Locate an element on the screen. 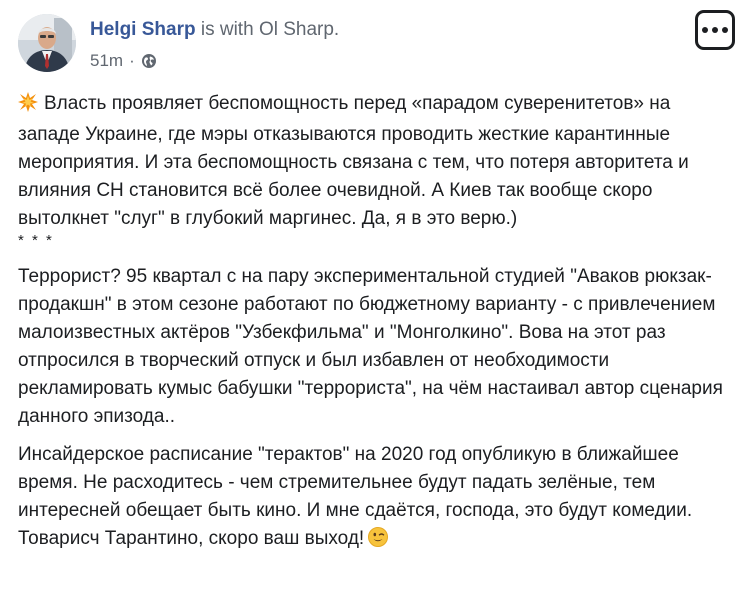 This screenshot has width=740, height=590. author-name: Helgi Sharp is located at coordinates (143, 29).